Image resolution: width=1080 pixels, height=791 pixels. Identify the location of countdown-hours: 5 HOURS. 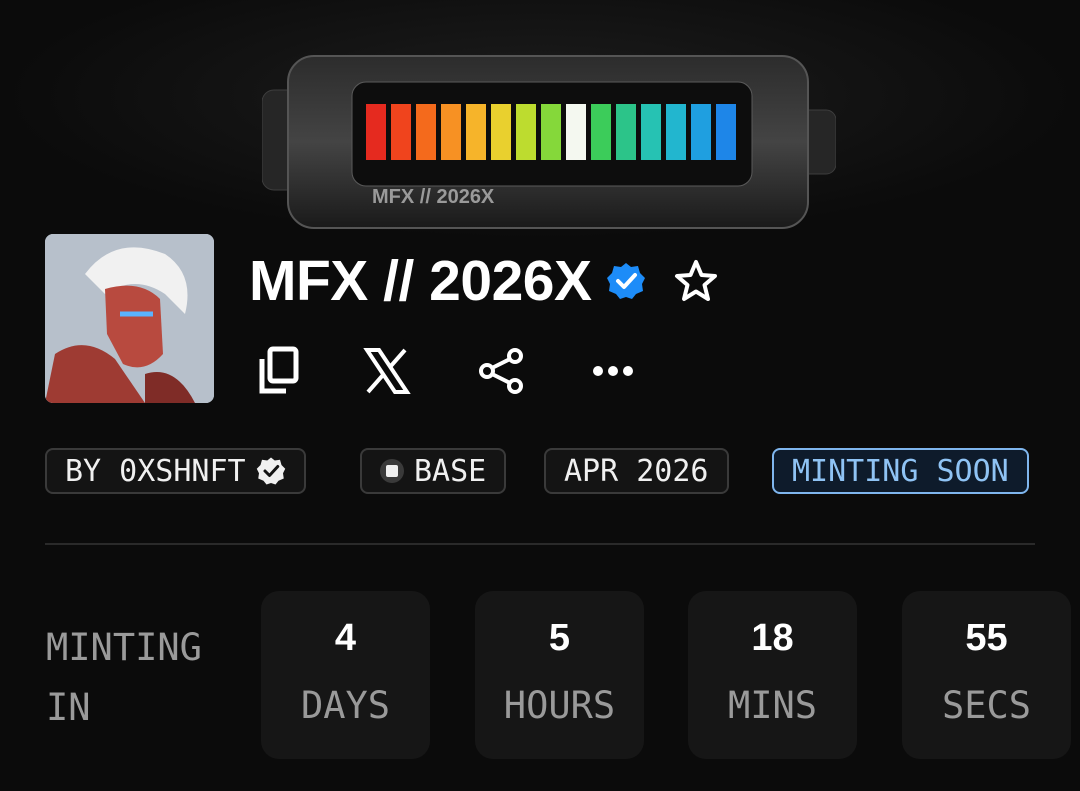
(559, 675).